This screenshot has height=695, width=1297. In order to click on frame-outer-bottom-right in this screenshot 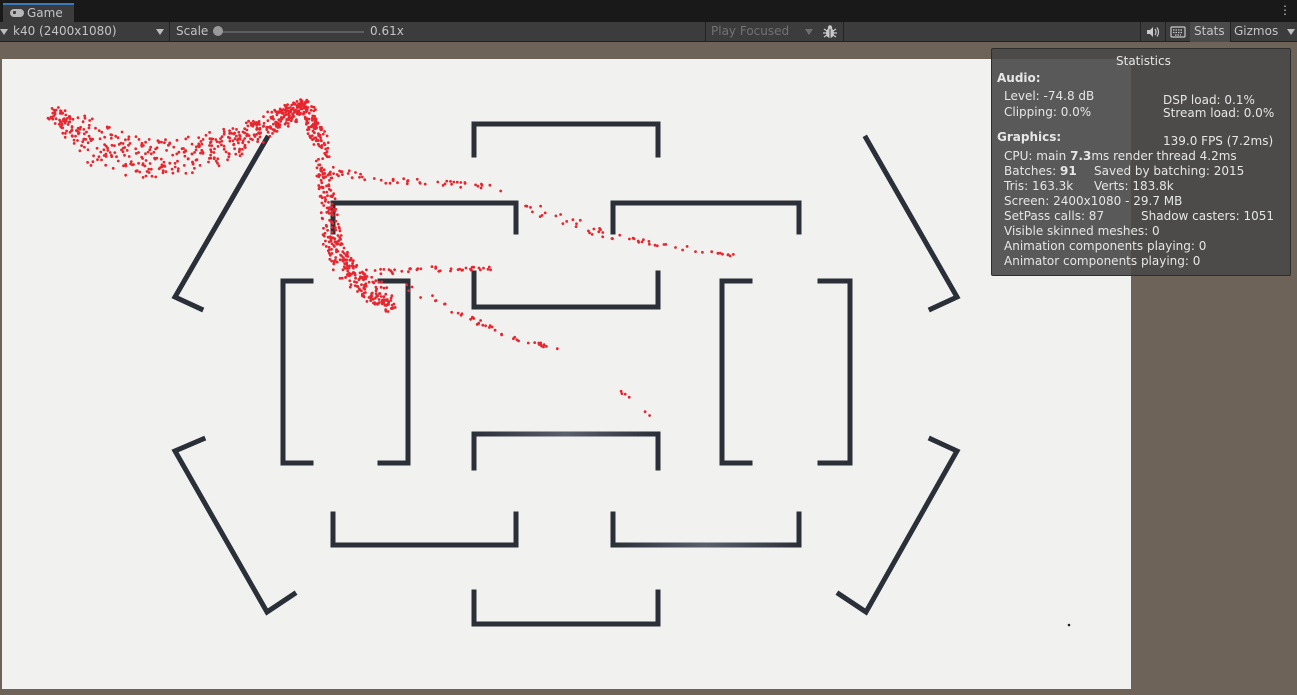, I will do `click(898, 525)`.